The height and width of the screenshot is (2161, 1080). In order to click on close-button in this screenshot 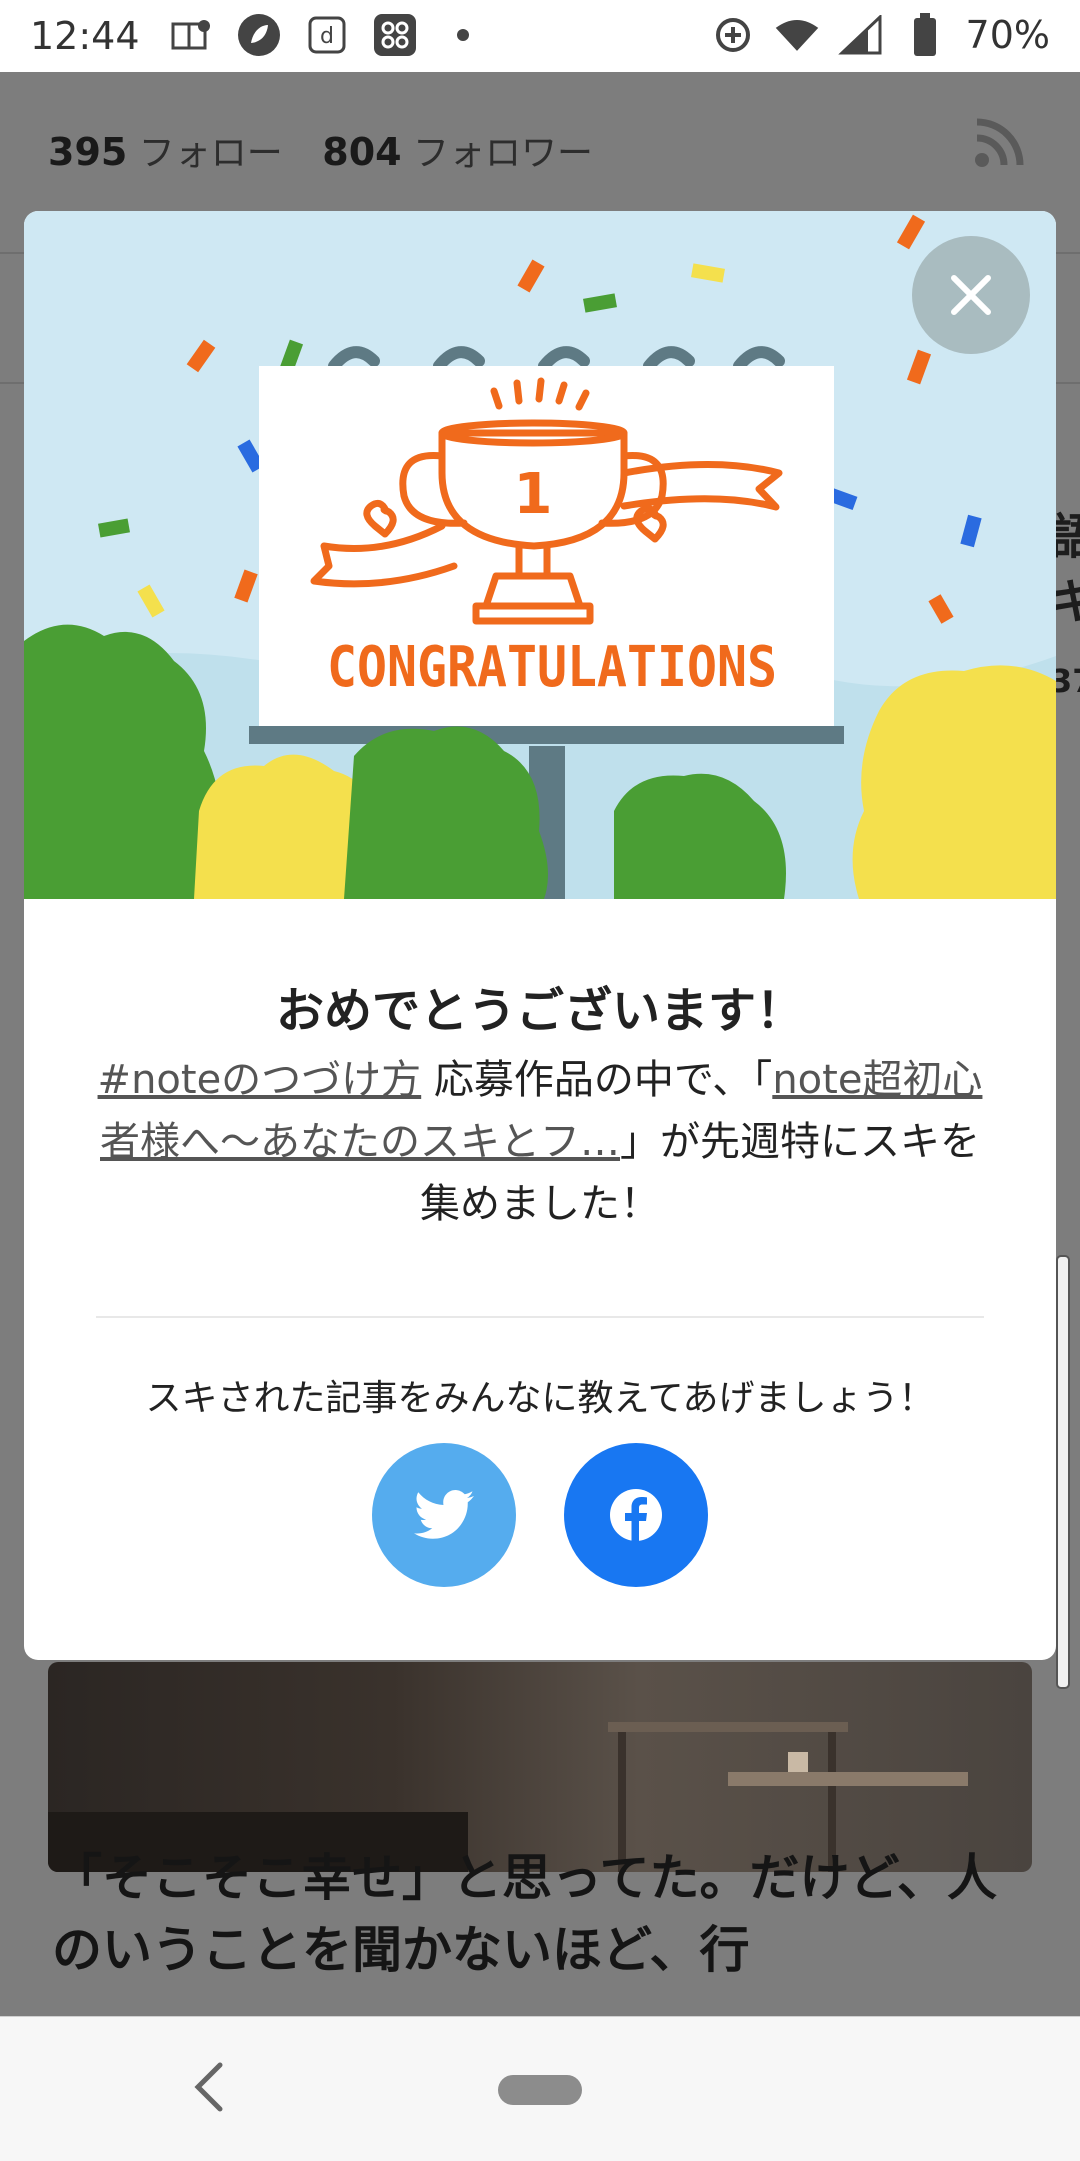, I will do `click(971, 295)`.